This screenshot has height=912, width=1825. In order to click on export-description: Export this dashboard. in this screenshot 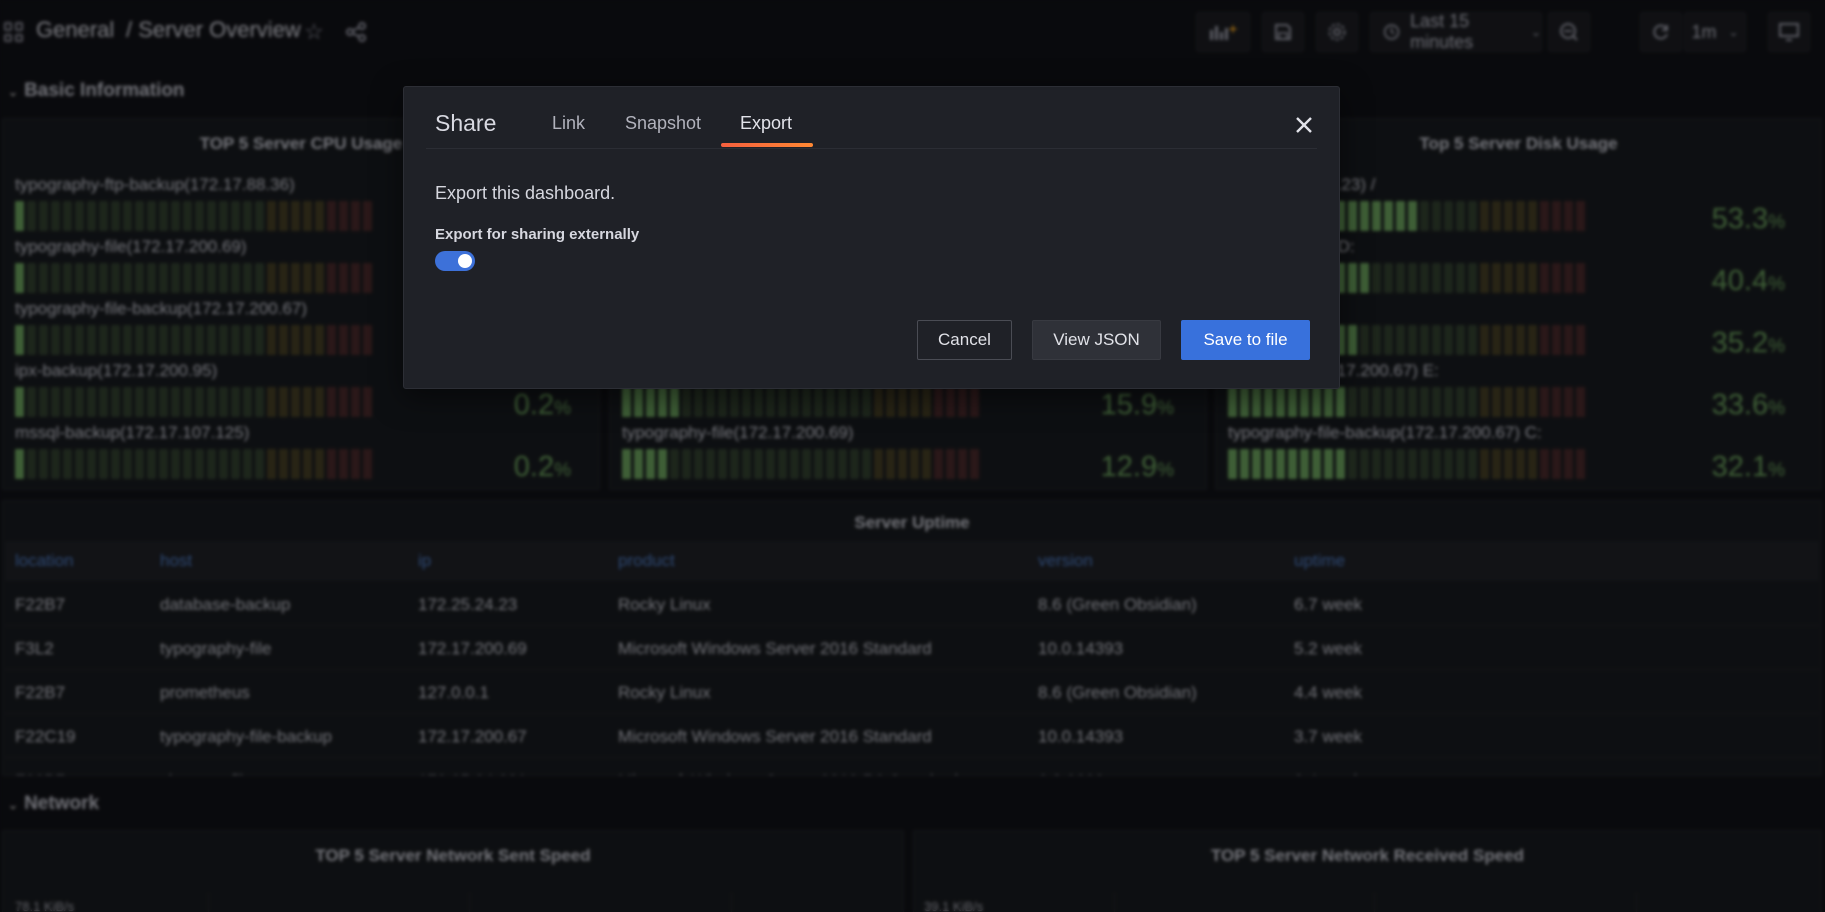, I will do `click(525, 193)`.